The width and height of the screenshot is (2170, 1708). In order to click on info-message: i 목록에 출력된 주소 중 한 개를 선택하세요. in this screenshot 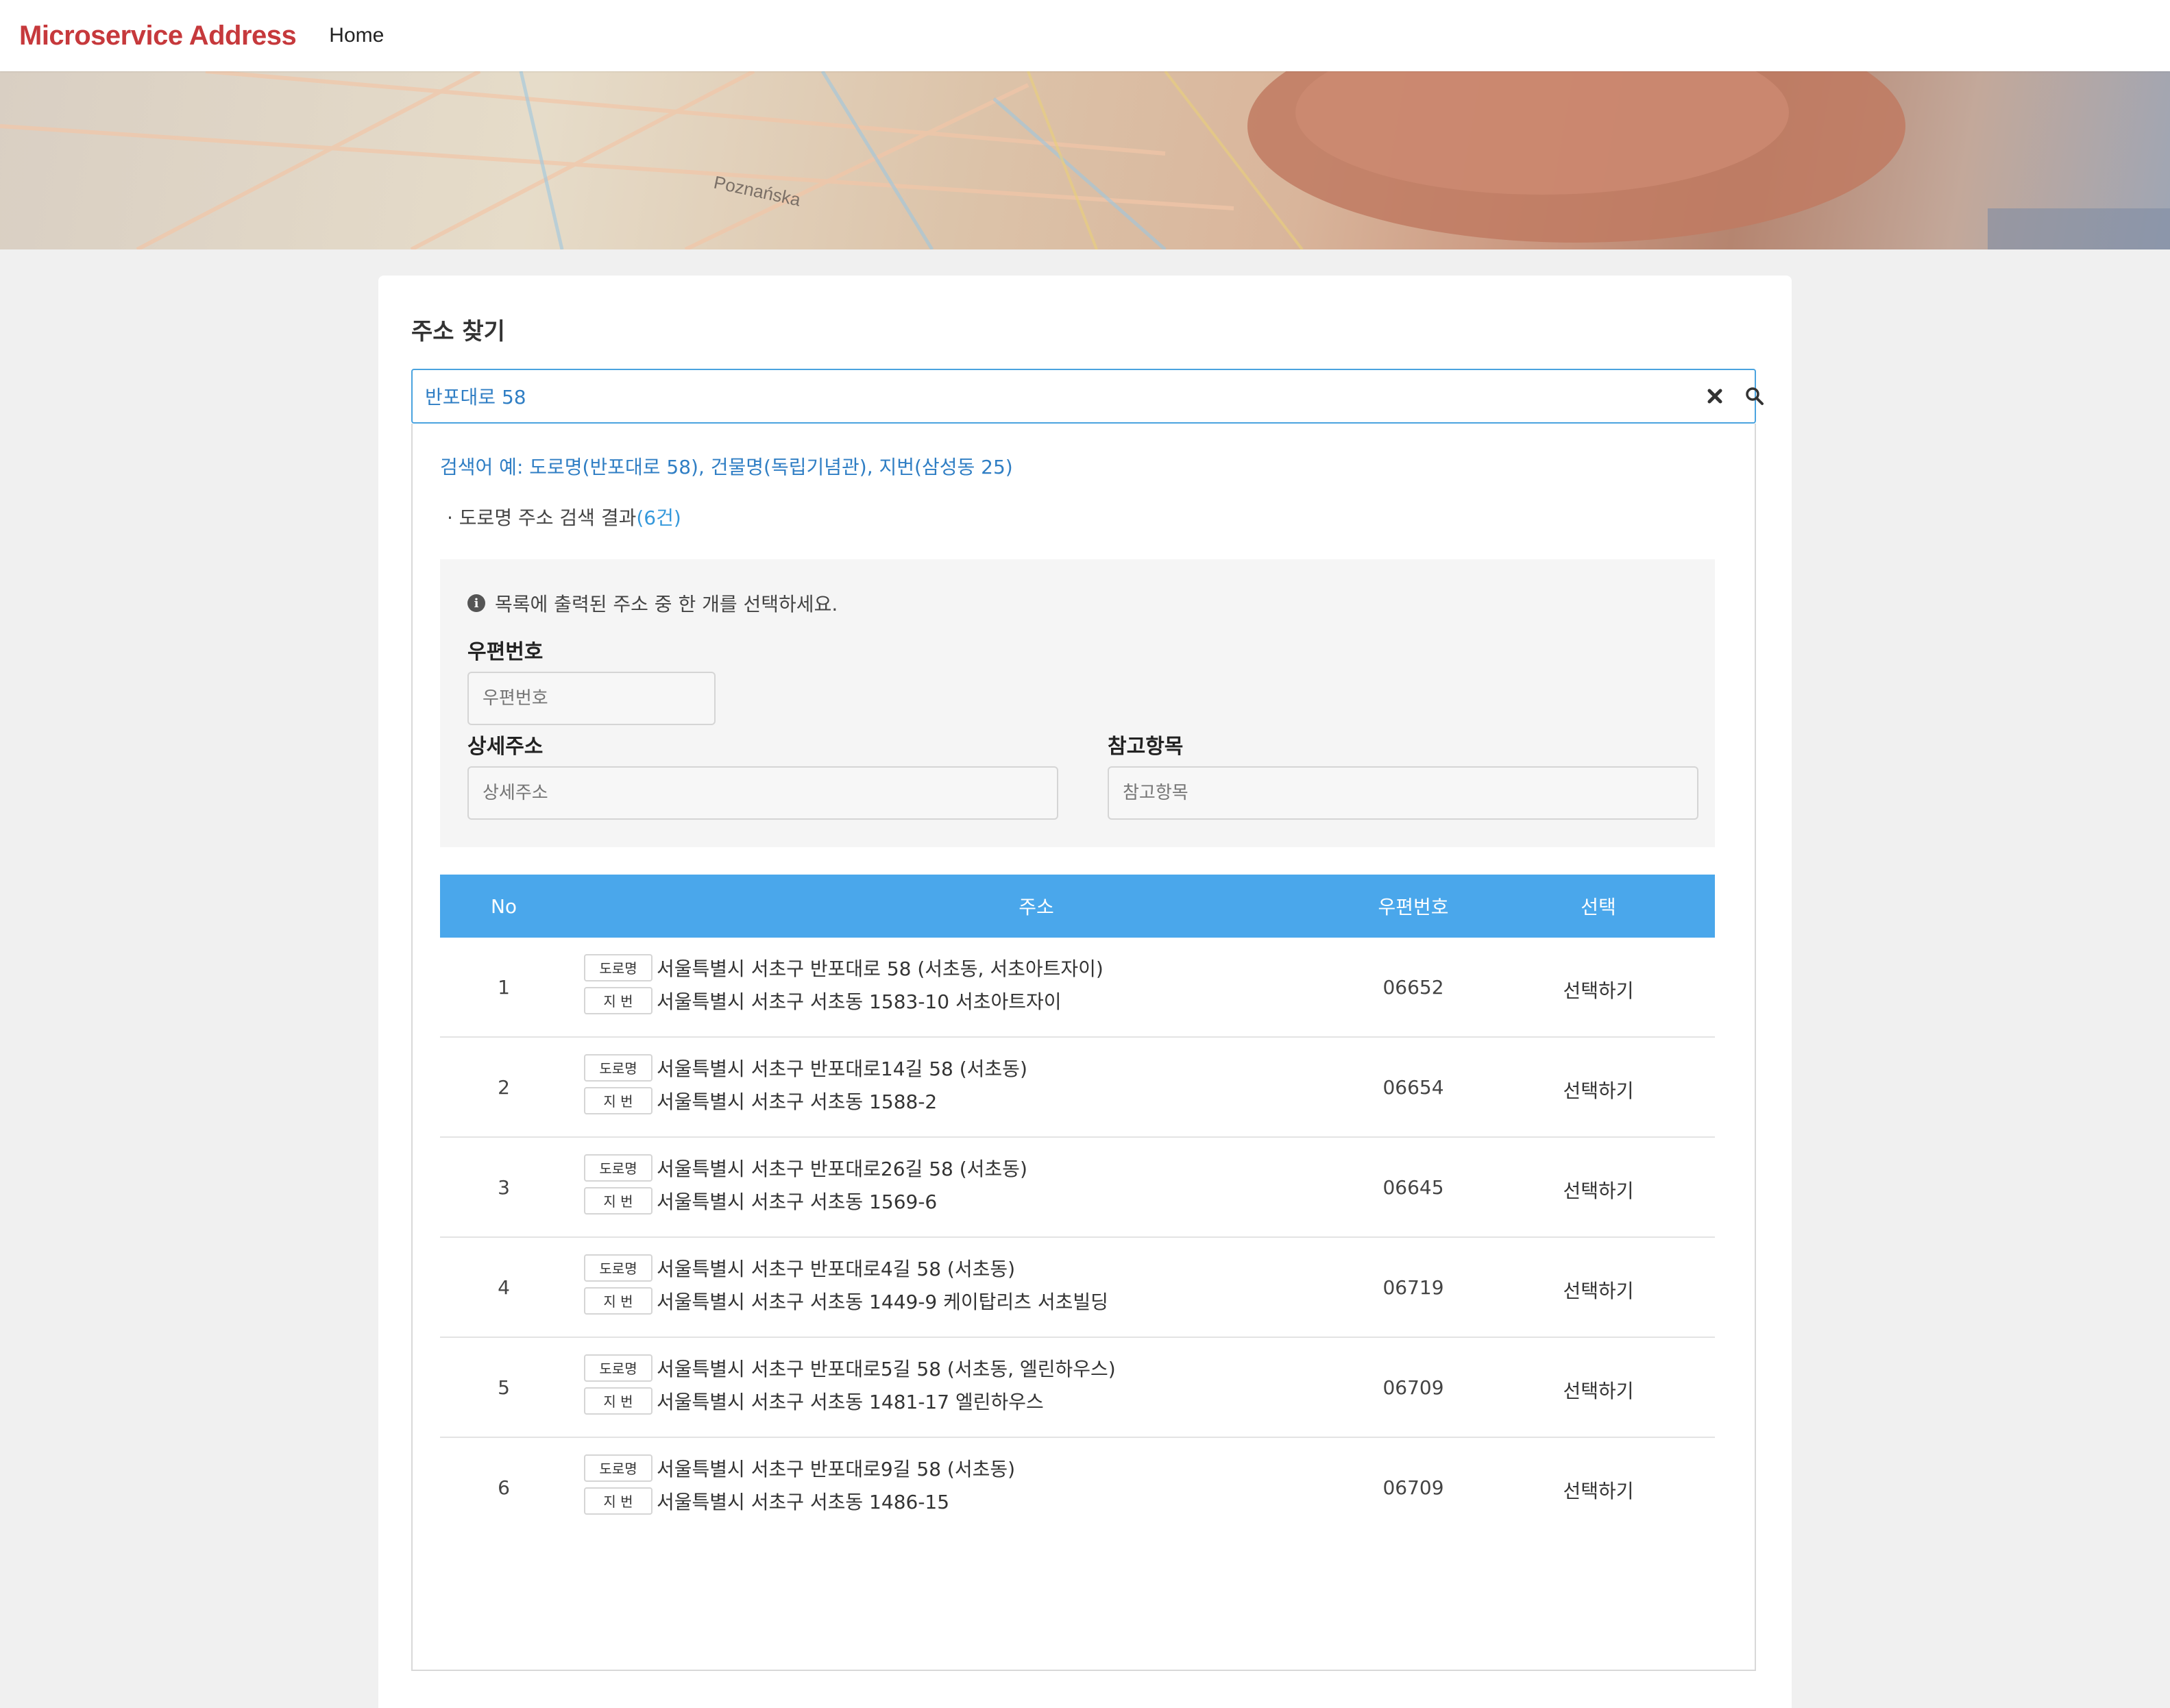, I will do `click(652, 603)`.